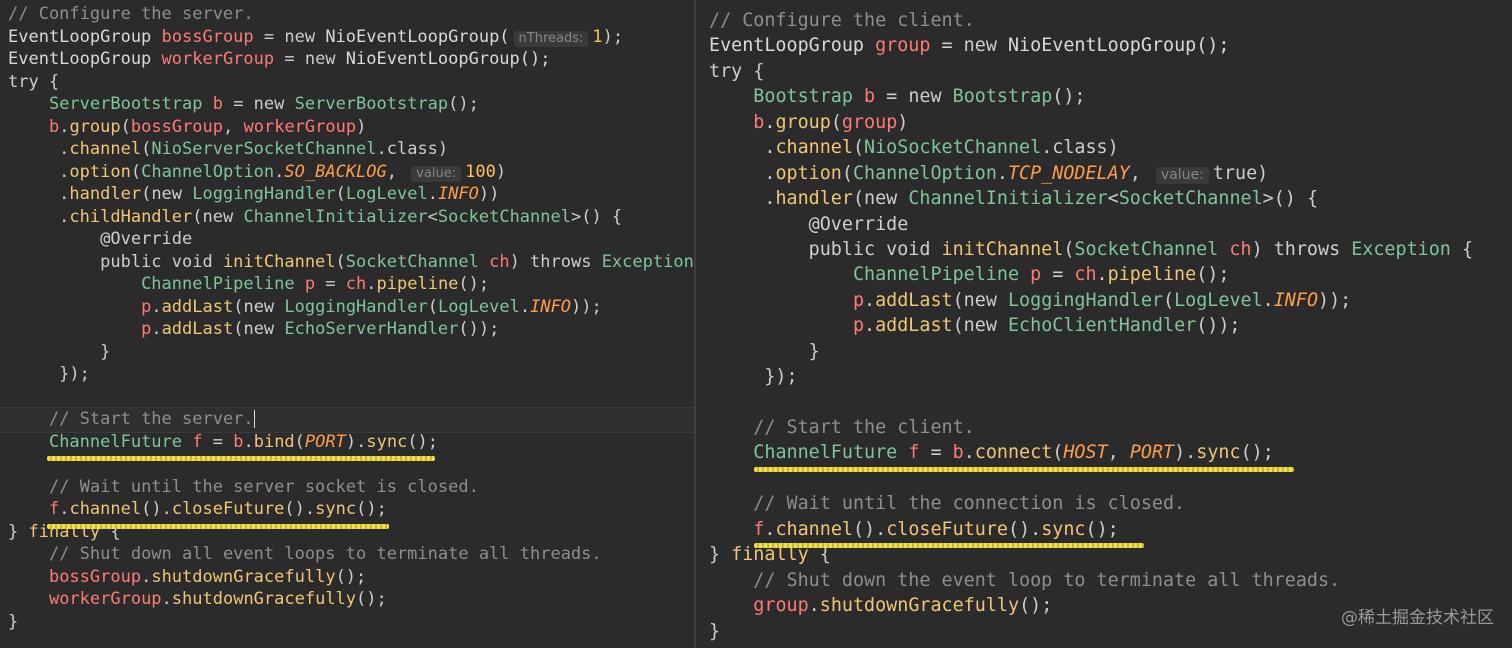 The image size is (1512, 648). What do you see at coordinates (1036, 275) in the screenshot?
I see `code-token: p` at bounding box center [1036, 275].